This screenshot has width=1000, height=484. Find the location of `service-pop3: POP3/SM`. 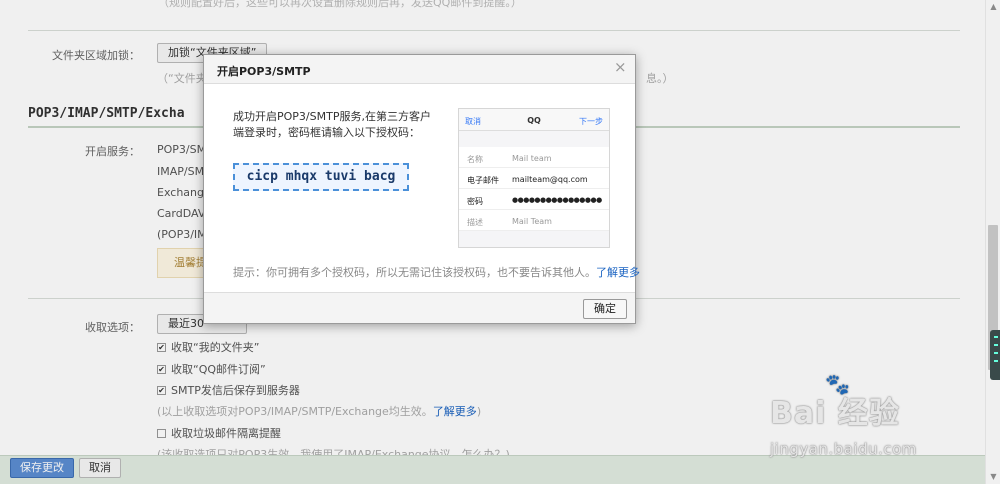

service-pop3: POP3/SM is located at coordinates (182, 149).